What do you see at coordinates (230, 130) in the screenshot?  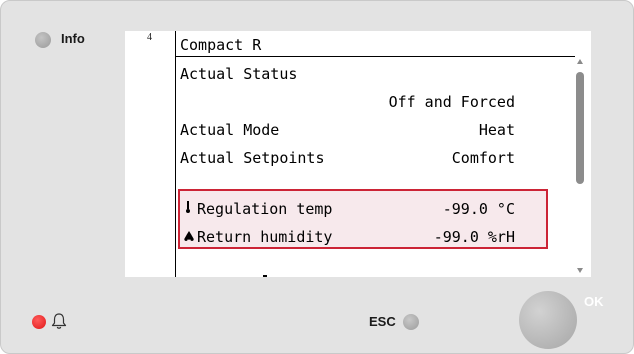 I see `actual-mode-label: Actual Mode` at bounding box center [230, 130].